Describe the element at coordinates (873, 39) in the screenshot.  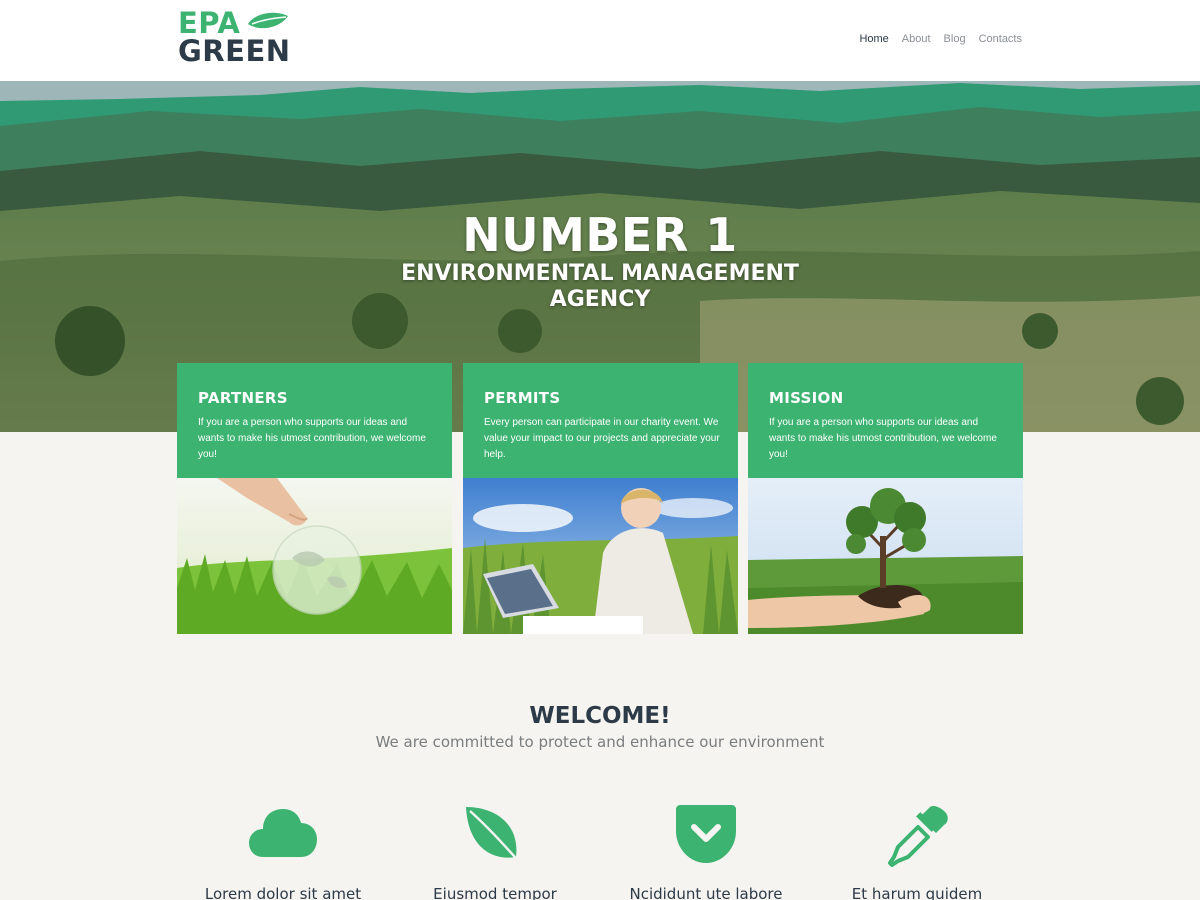
I see `nav-home: Home` at that location.